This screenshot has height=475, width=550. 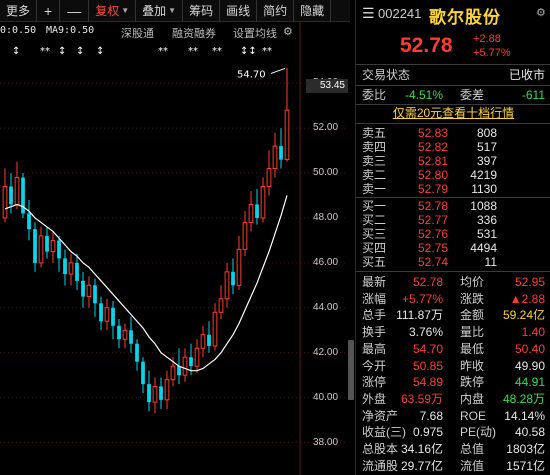 I want to click on toolbar-button-label: 复权, so click(x=107, y=11).